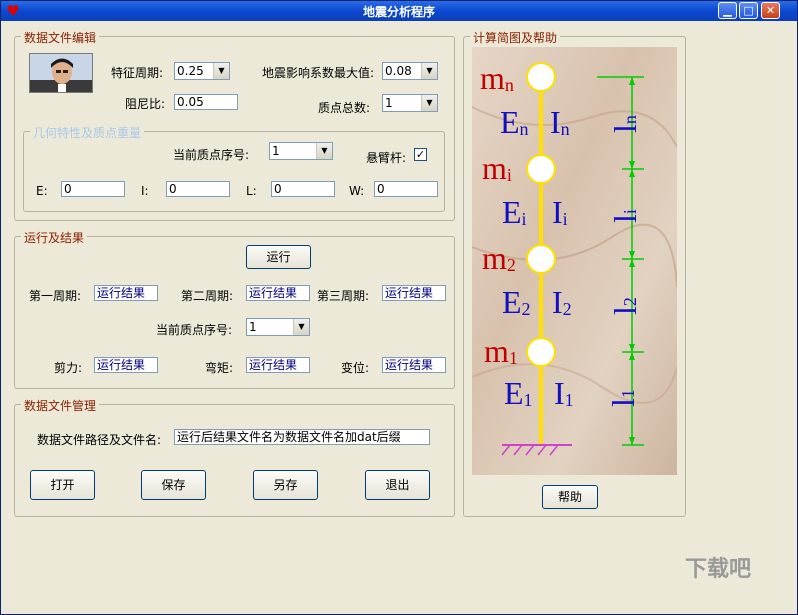  I want to click on period1-label: 第一周期:, so click(55, 296).